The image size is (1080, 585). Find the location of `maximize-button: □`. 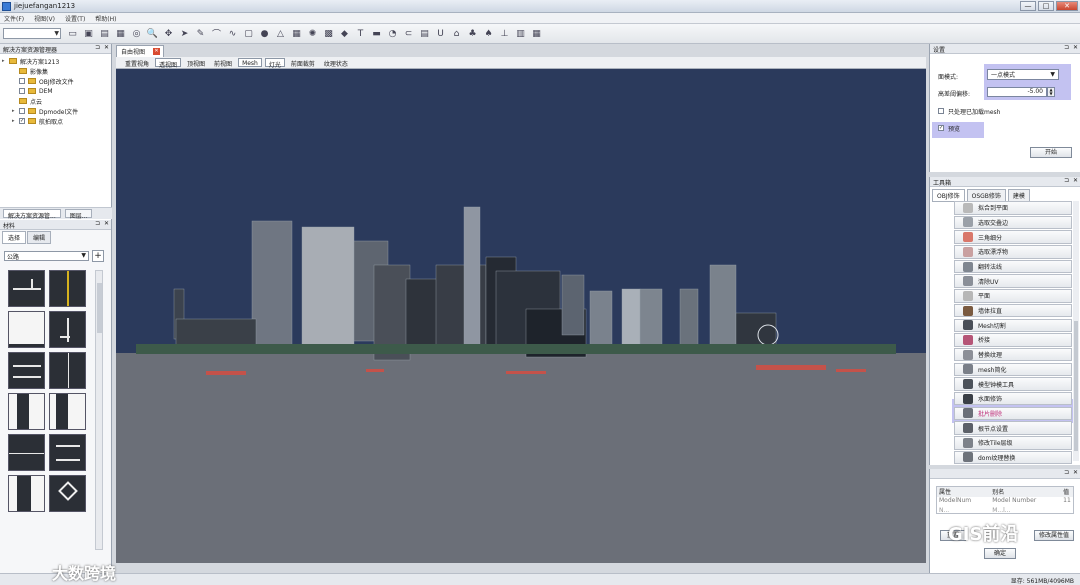

maximize-button: □ is located at coordinates (1046, 6).